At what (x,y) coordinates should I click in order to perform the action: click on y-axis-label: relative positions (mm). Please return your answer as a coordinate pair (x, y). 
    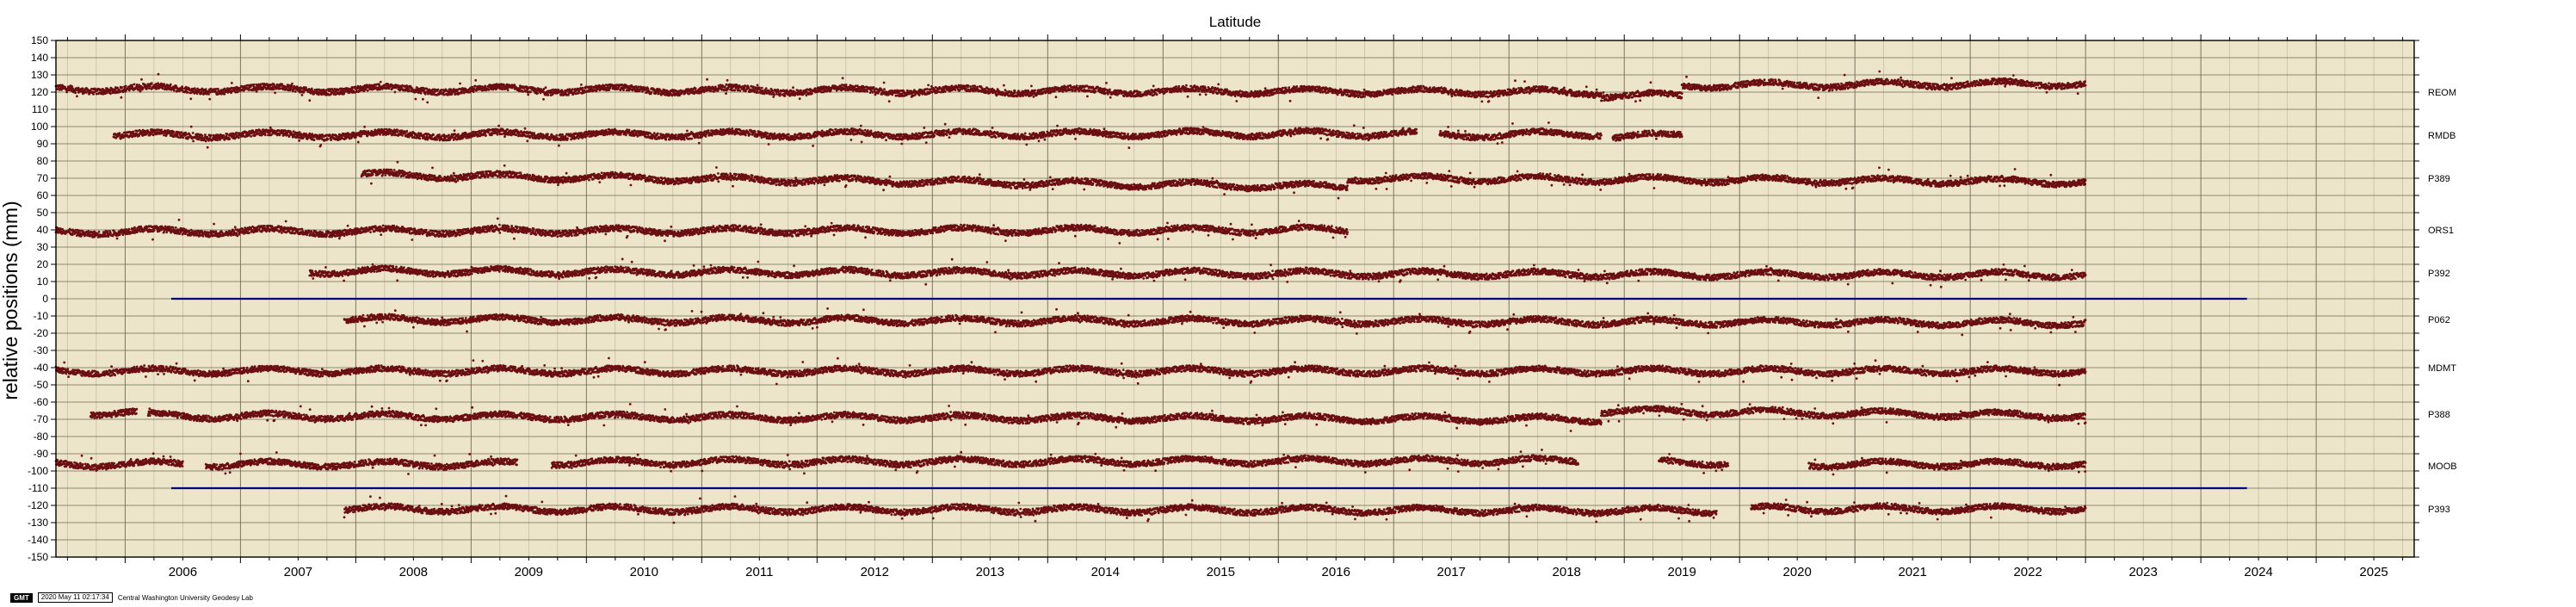
    Looking at the image, I should click on (11, 300).